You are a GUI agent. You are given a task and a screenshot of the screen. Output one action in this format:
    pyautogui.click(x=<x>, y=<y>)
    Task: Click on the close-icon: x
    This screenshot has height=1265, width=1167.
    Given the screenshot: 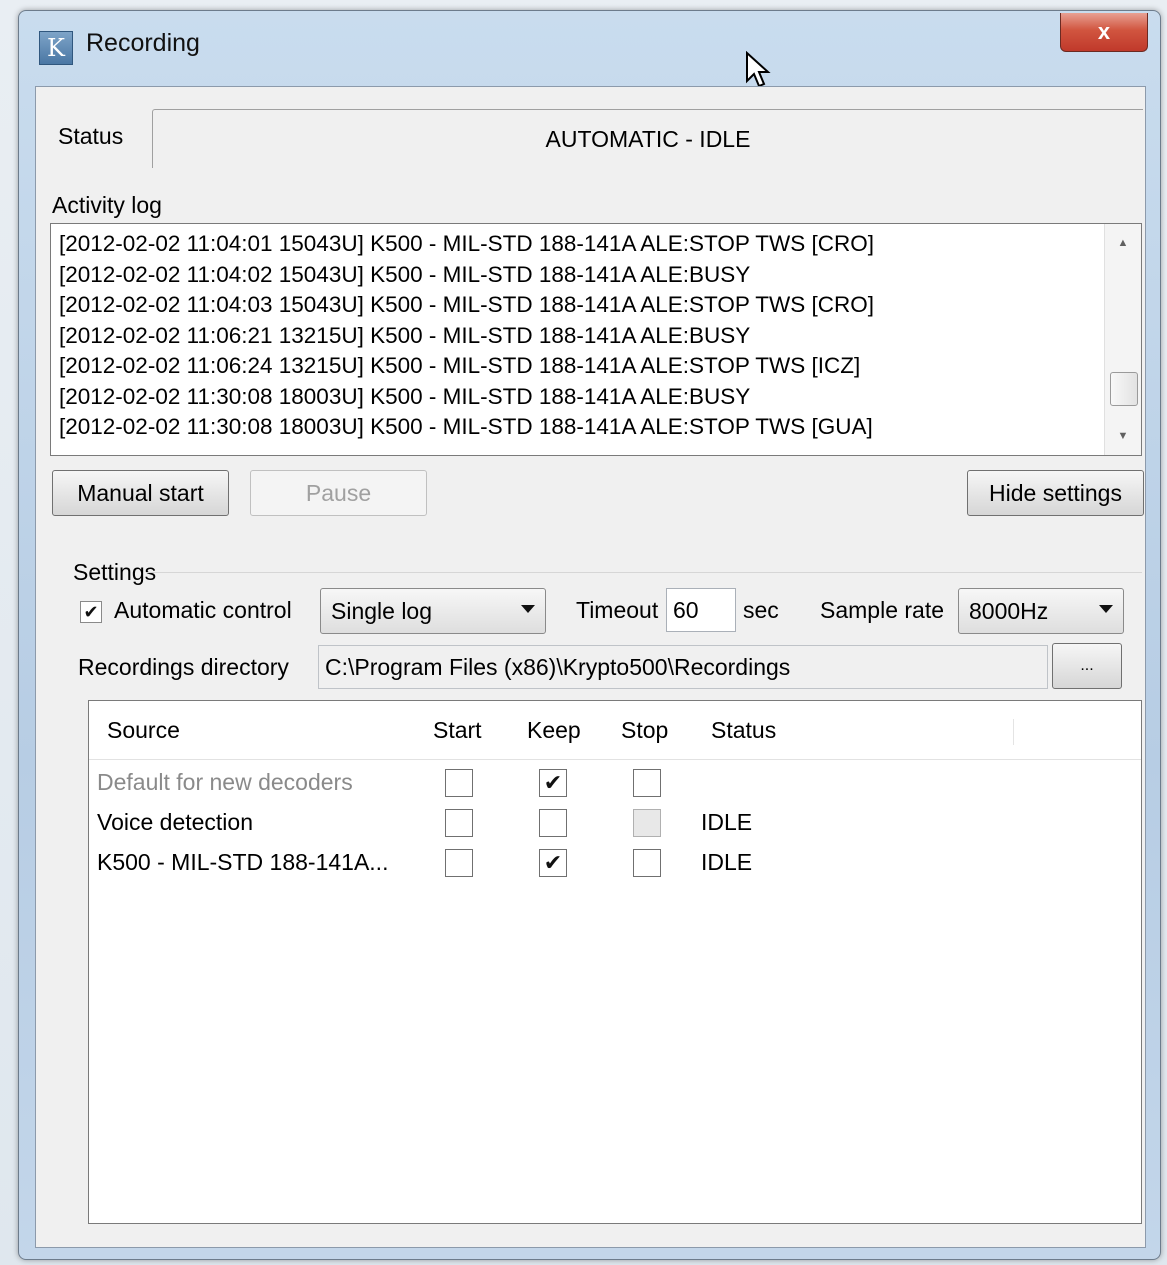 What is the action you would take?
    pyautogui.click(x=1104, y=31)
    